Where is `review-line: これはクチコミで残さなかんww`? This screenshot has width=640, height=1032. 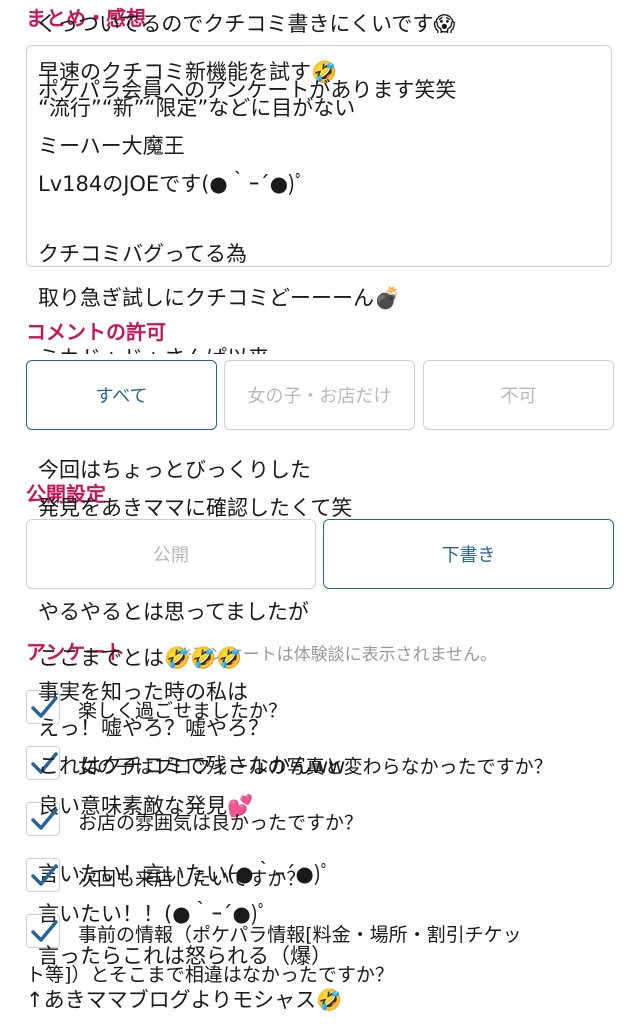
review-line: これはクチコミで残さなかんww is located at coordinates (192, 766).